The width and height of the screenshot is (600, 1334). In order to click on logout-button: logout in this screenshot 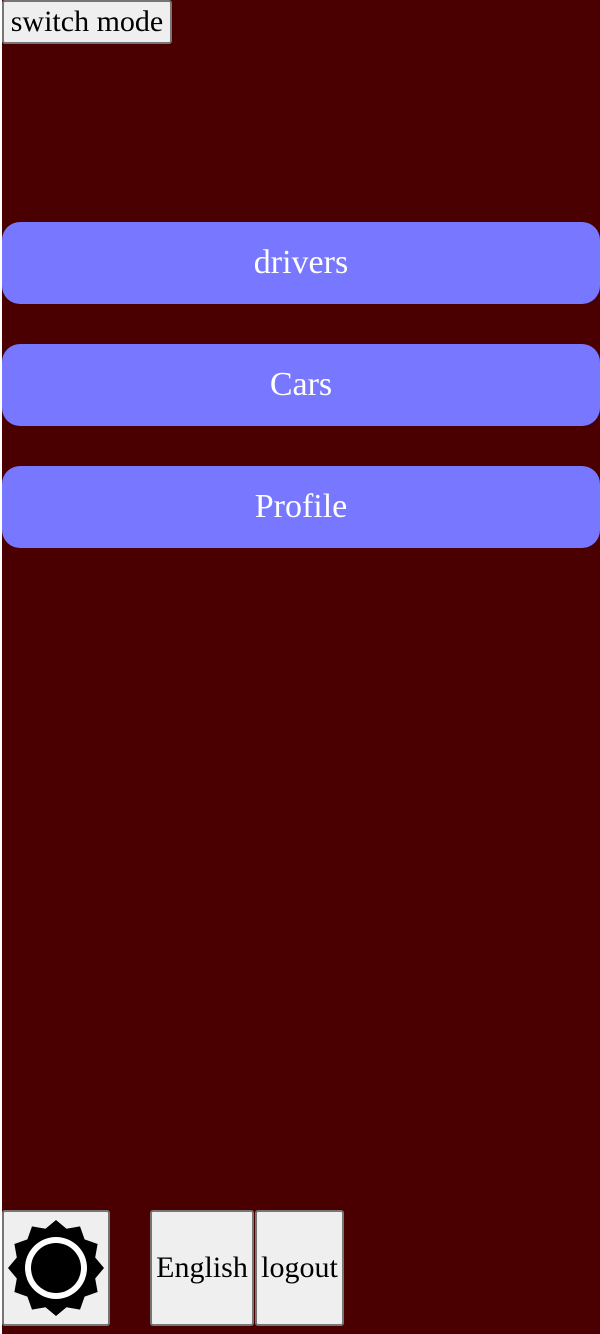, I will do `click(299, 1268)`.